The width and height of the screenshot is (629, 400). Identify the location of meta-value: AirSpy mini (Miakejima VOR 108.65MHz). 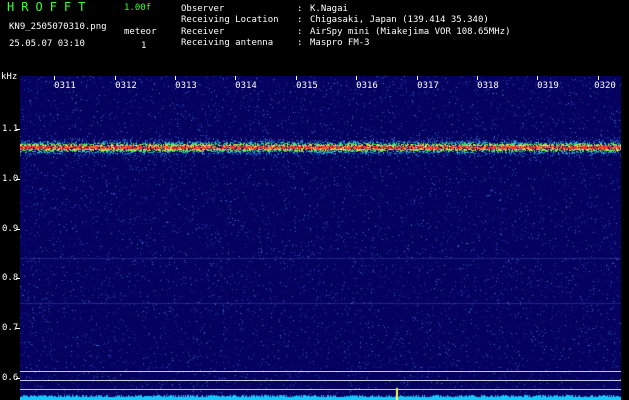
(410, 32).